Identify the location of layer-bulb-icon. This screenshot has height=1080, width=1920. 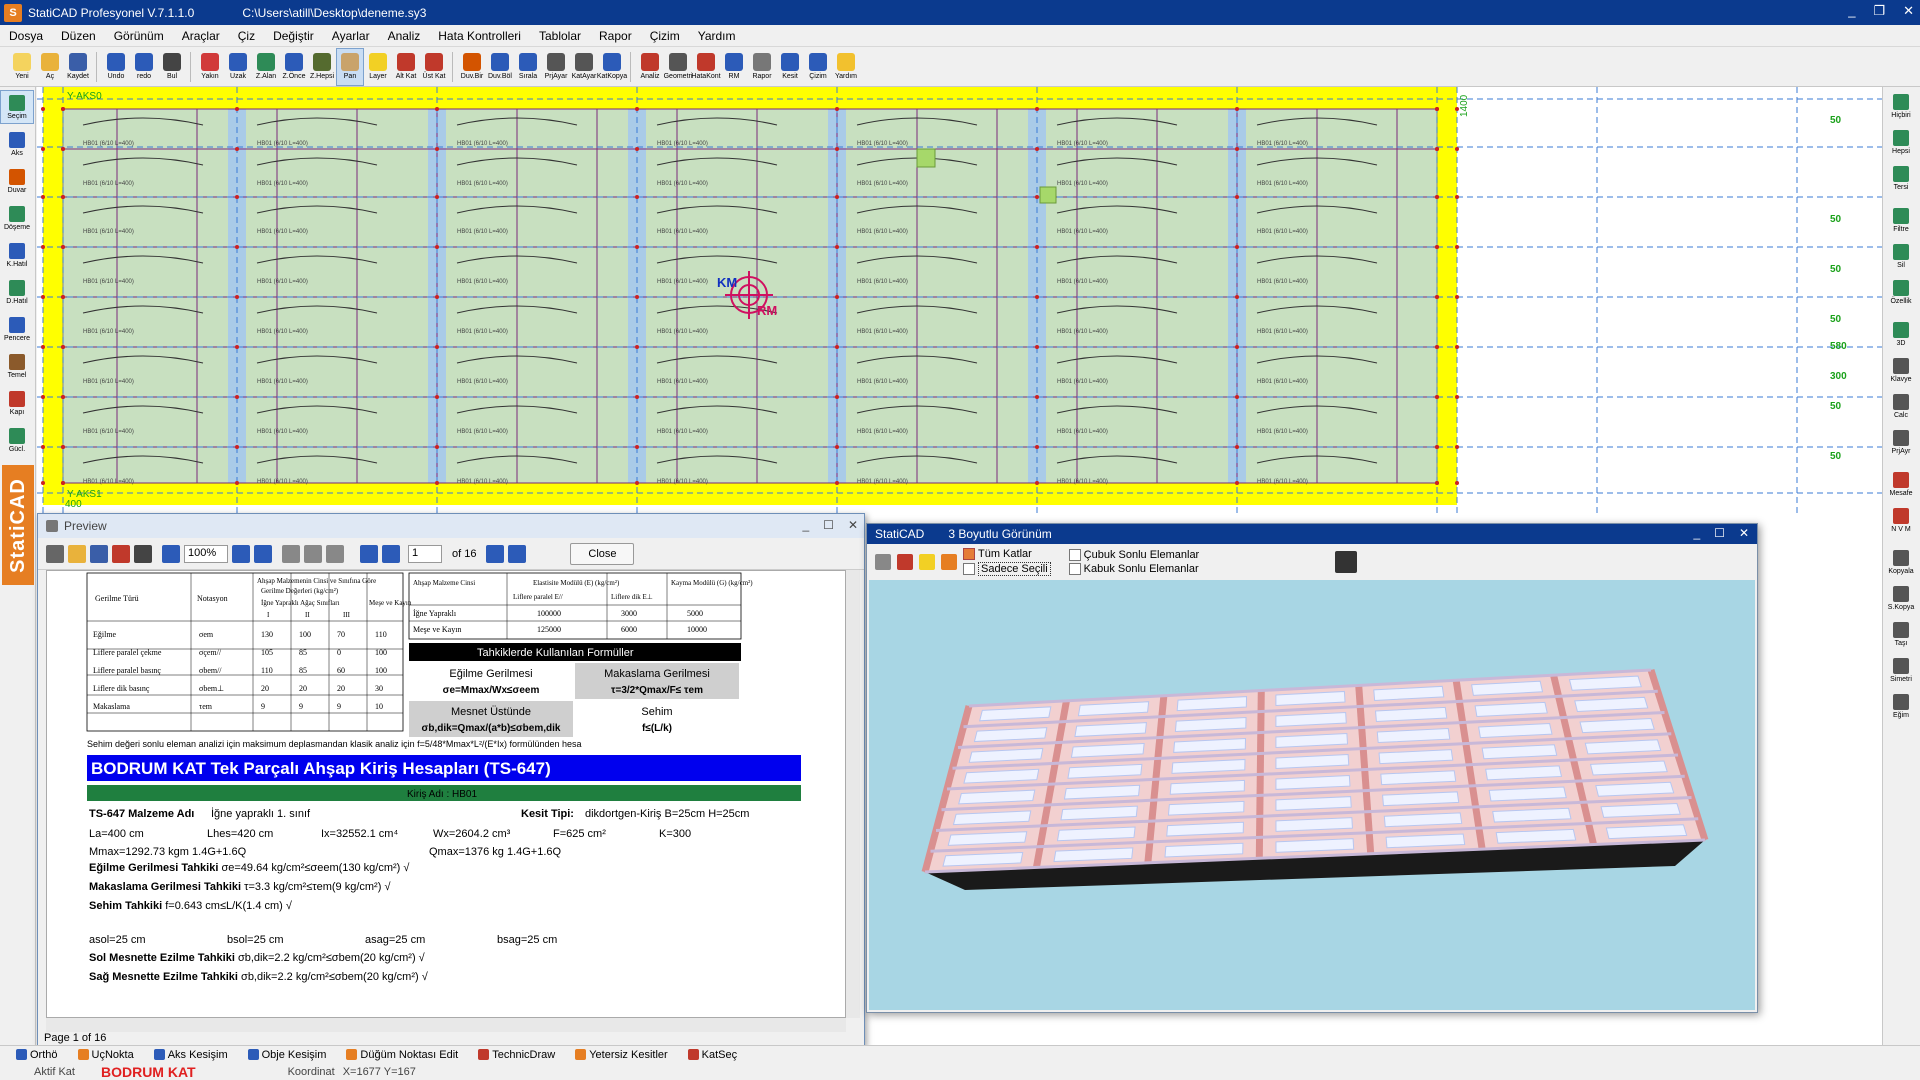
(927, 562).